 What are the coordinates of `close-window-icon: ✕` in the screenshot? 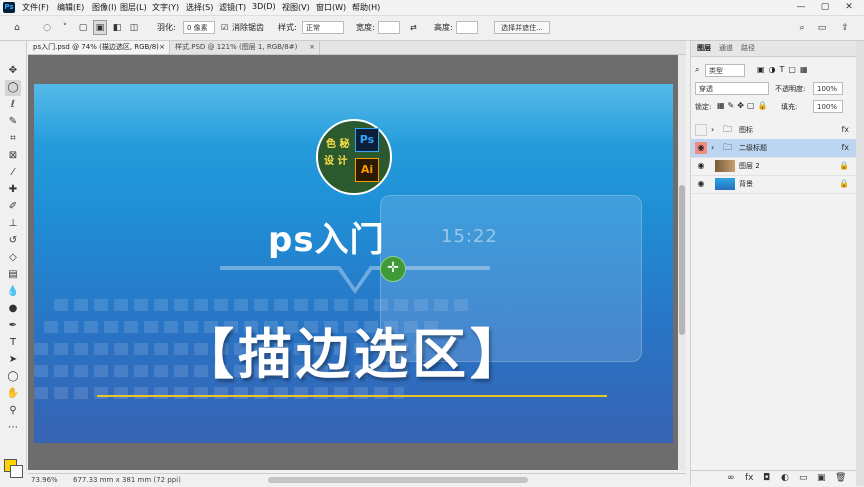 It's located at (849, 7).